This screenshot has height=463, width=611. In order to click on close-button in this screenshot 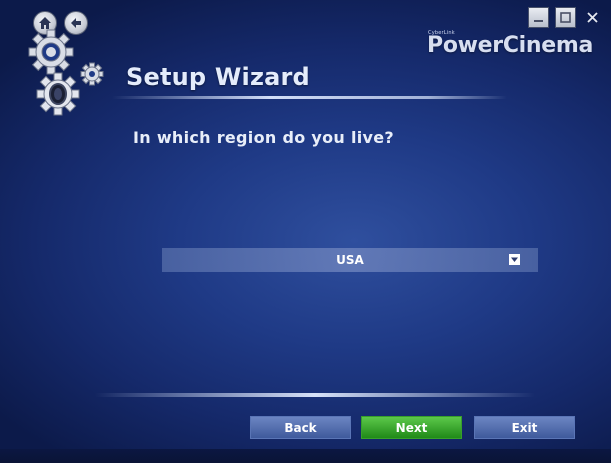, I will do `click(592, 17)`.